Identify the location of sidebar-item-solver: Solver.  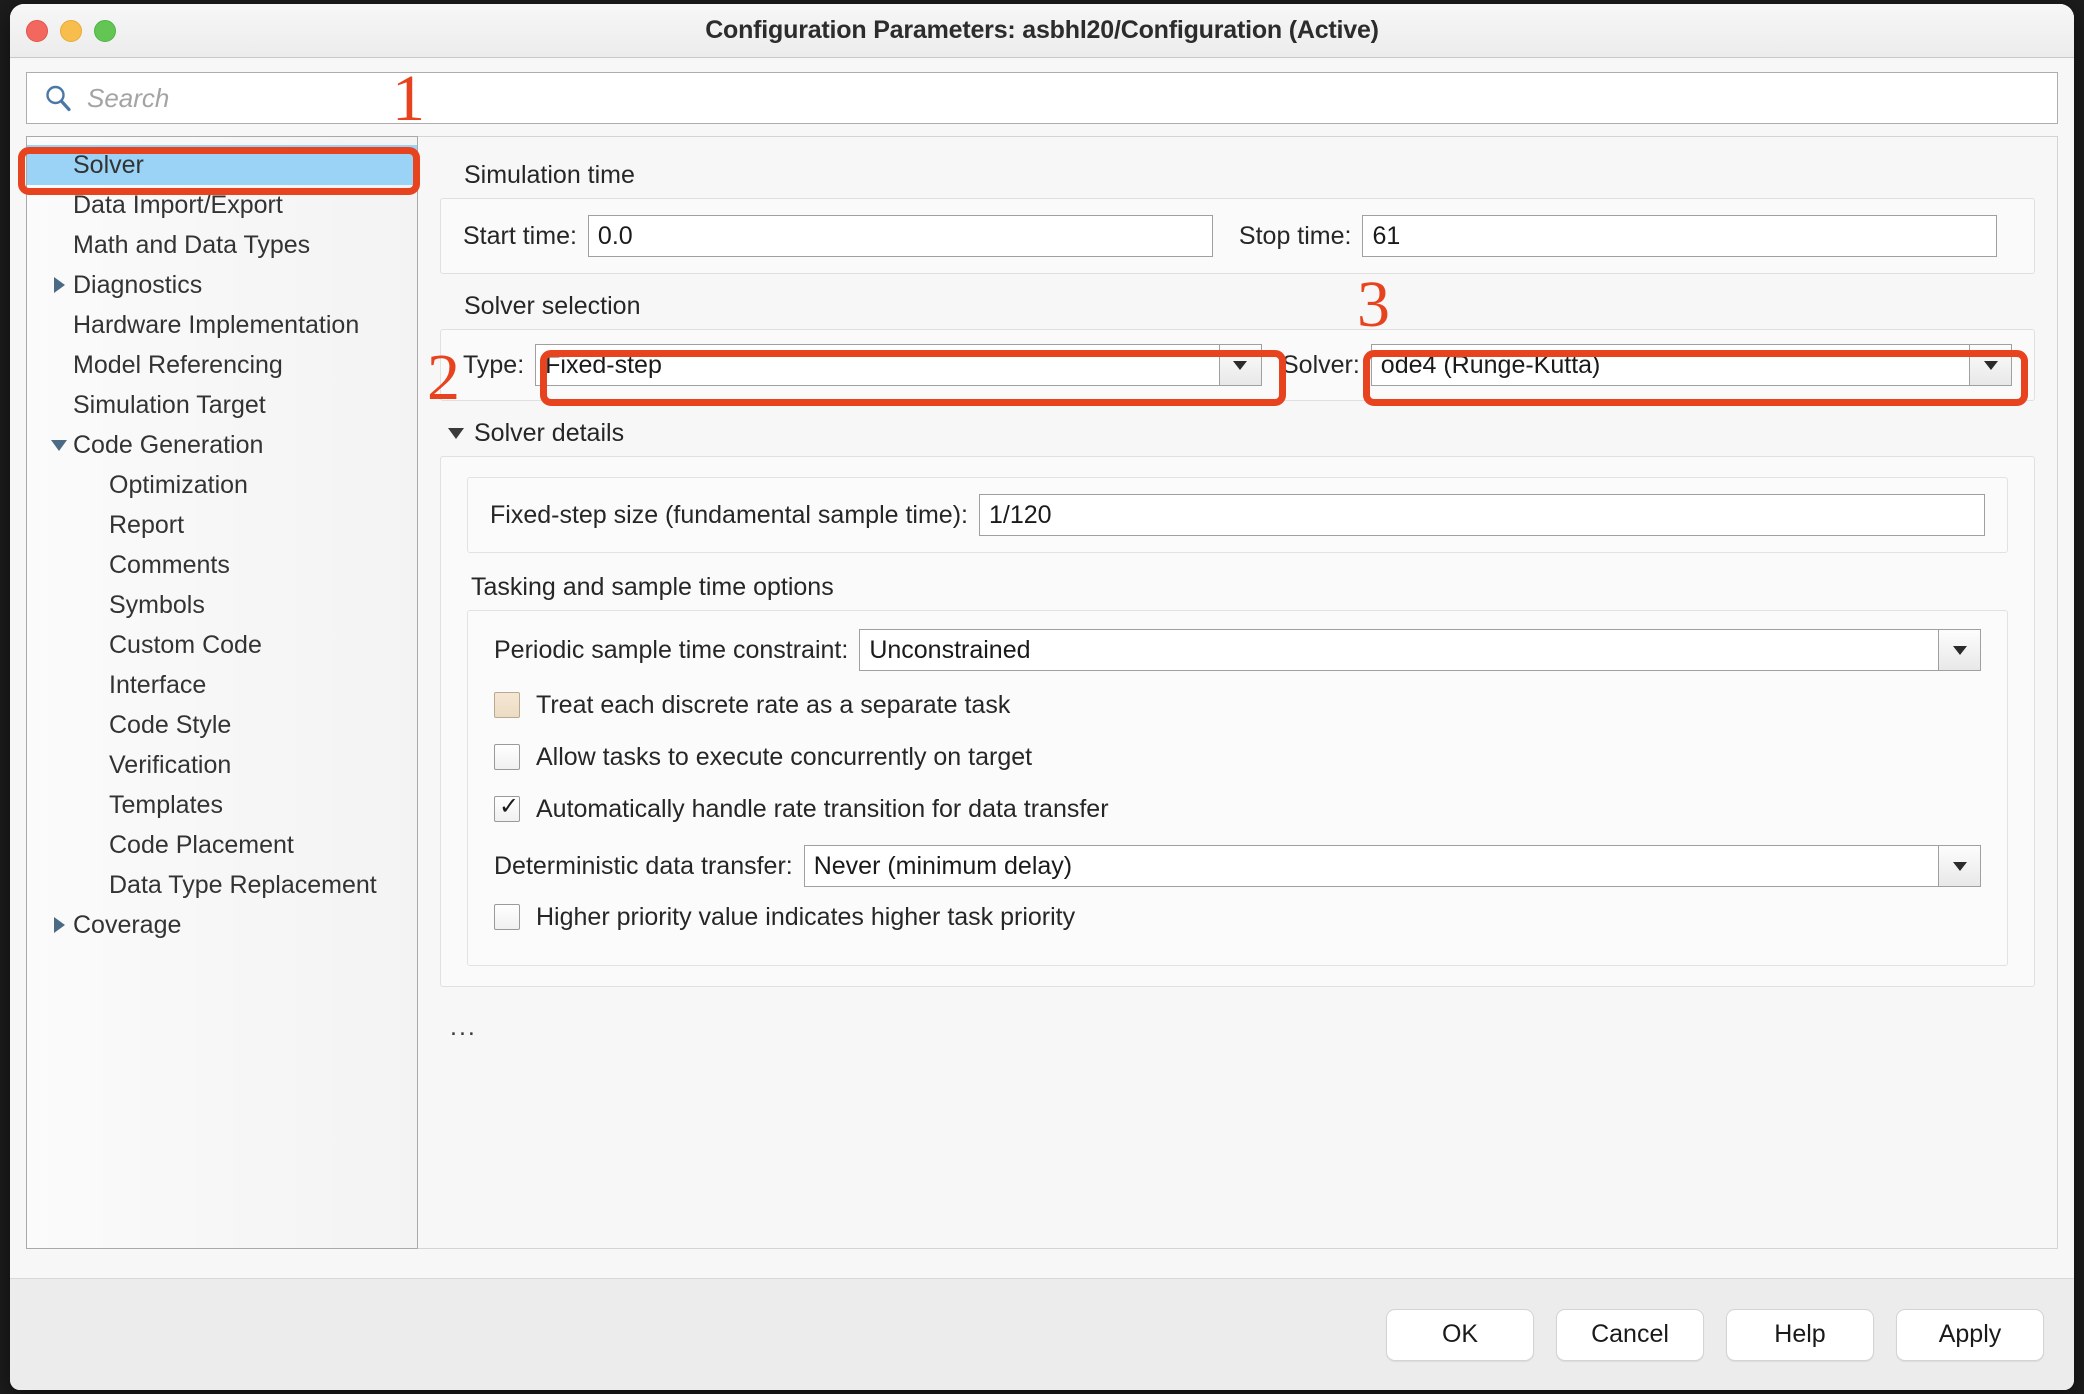
(222, 165).